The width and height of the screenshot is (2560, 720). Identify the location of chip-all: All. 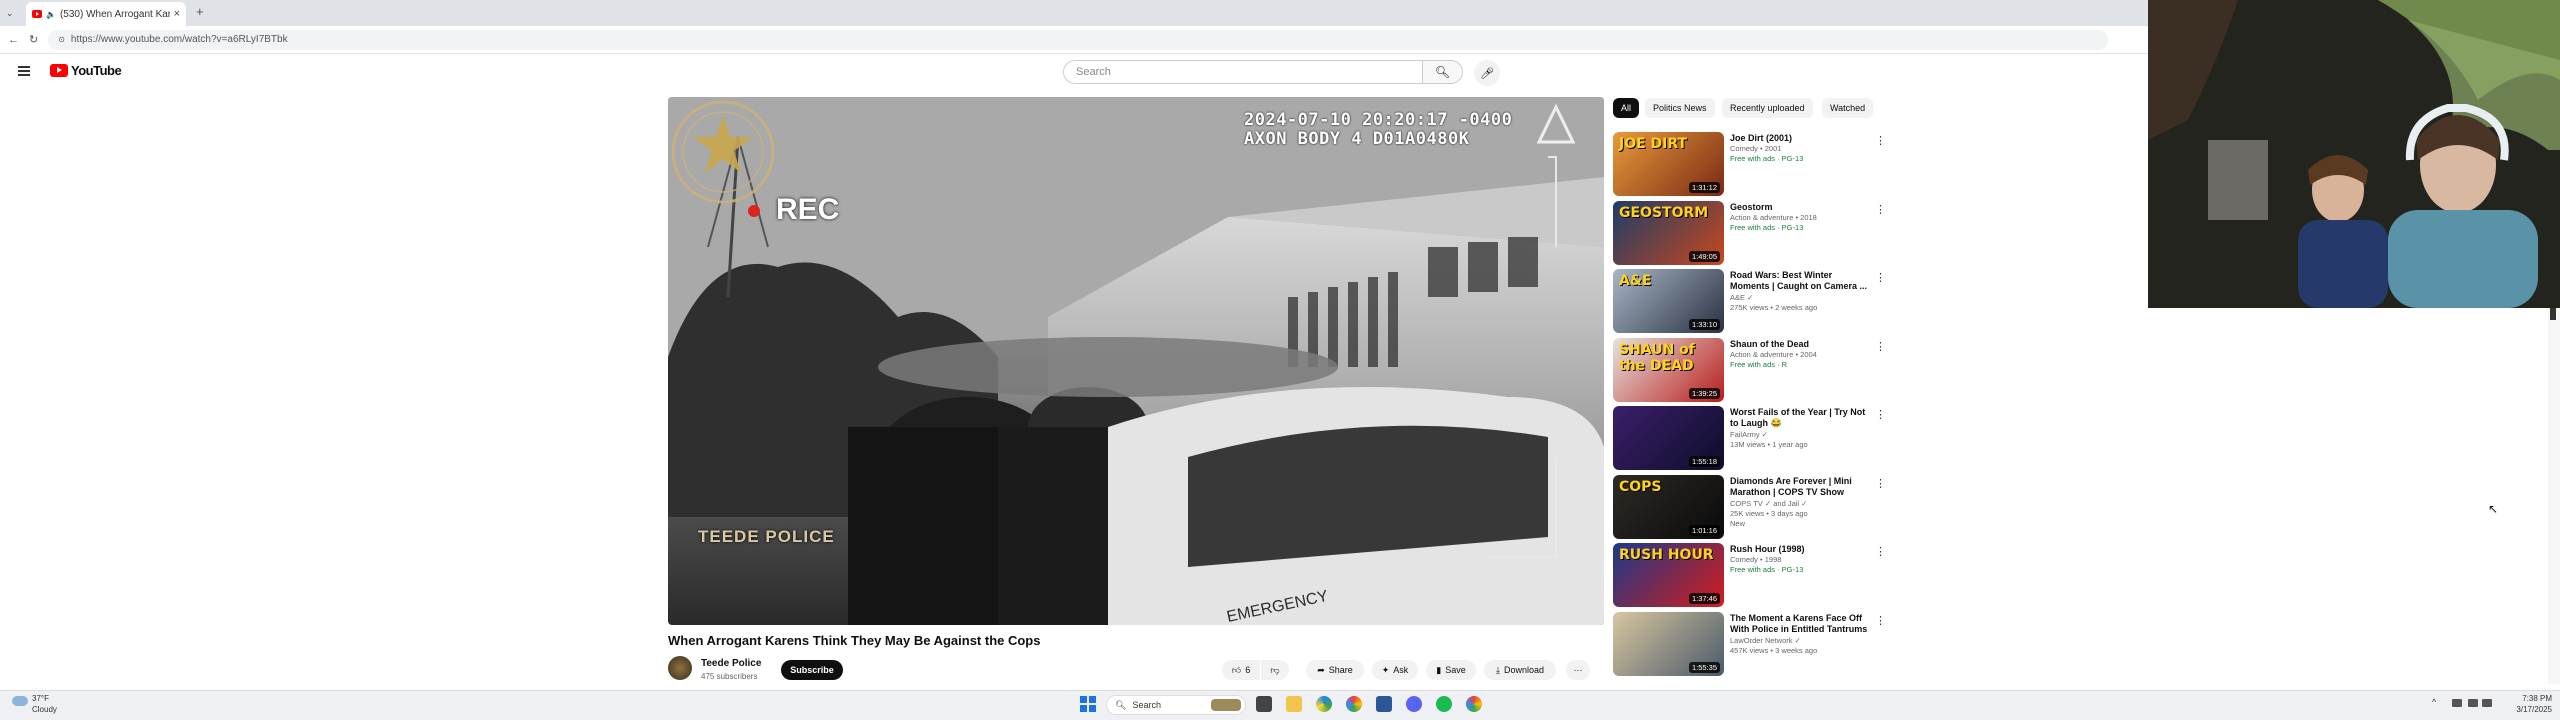
(1626, 108).